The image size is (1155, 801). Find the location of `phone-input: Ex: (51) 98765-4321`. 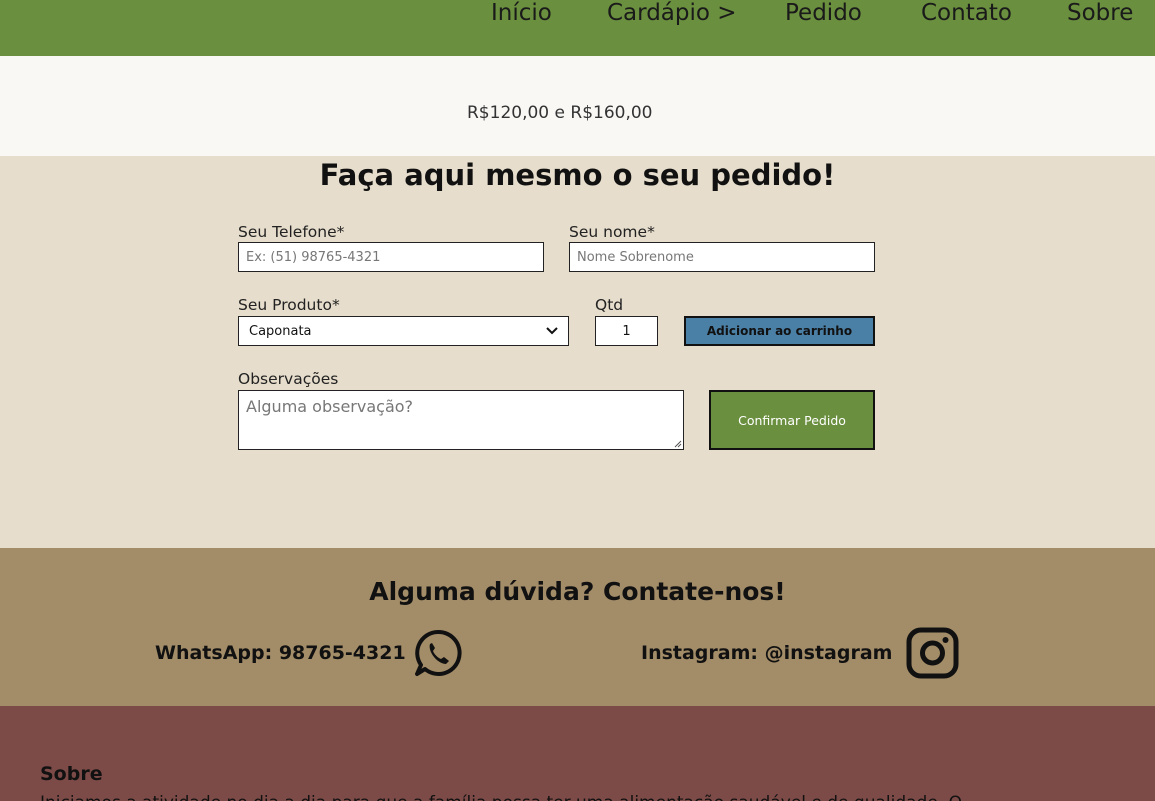

phone-input: Ex: (51) 98765-4321 is located at coordinates (391, 257).